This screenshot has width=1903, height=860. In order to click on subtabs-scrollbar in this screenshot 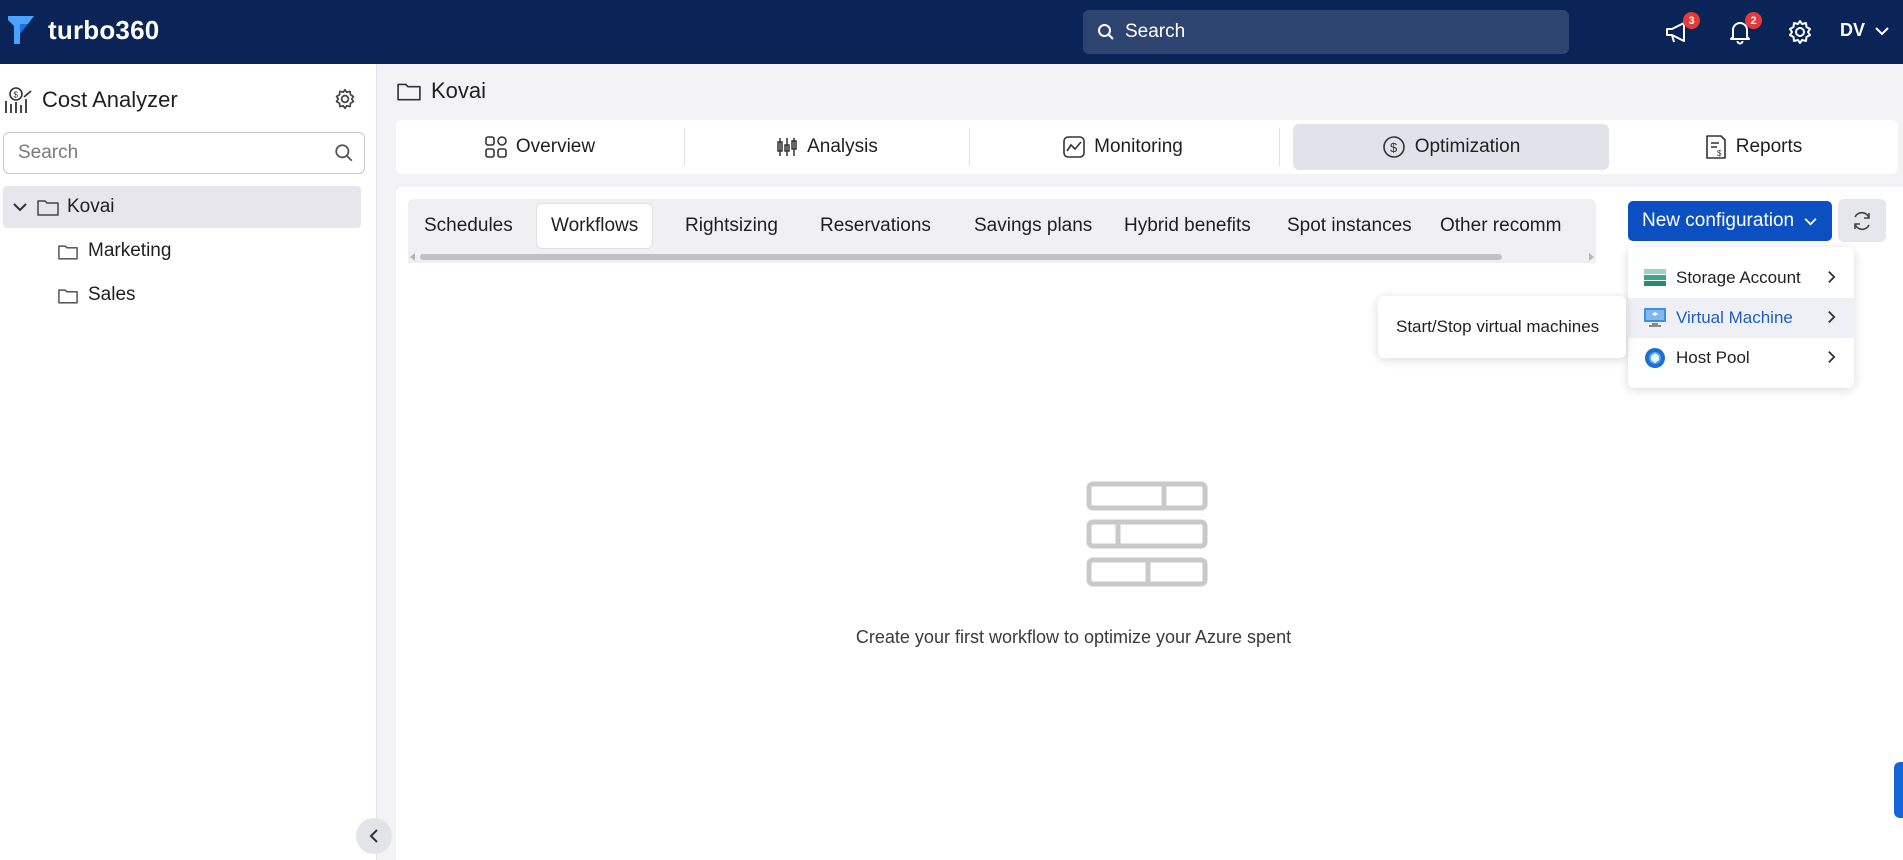, I will do `click(1002, 257)`.